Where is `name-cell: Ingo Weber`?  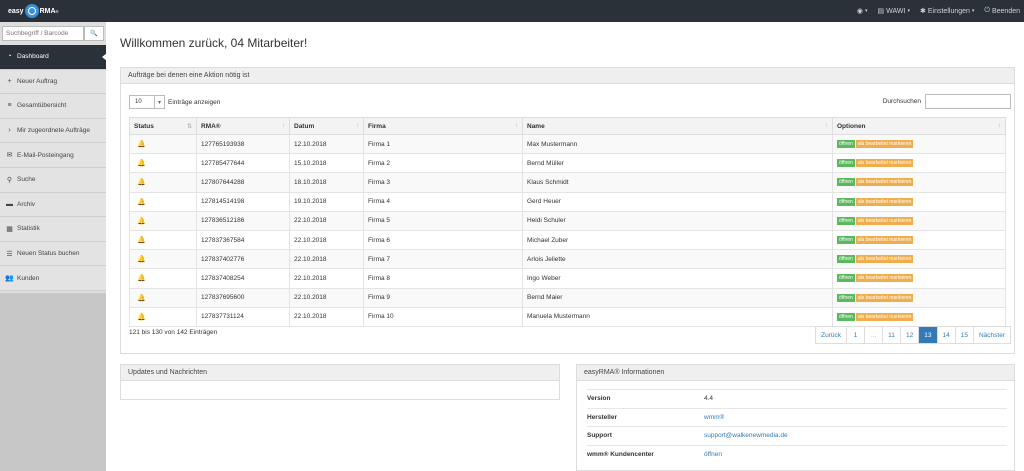
name-cell: Ingo Weber is located at coordinates (677, 278).